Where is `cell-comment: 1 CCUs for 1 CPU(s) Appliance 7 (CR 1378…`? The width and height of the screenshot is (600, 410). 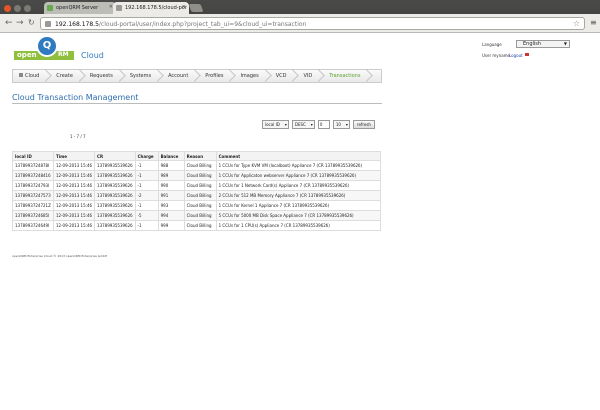 cell-comment: 1 CCUs for 1 CPU(s) Appliance 7 (CR 1378… is located at coordinates (298, 225).